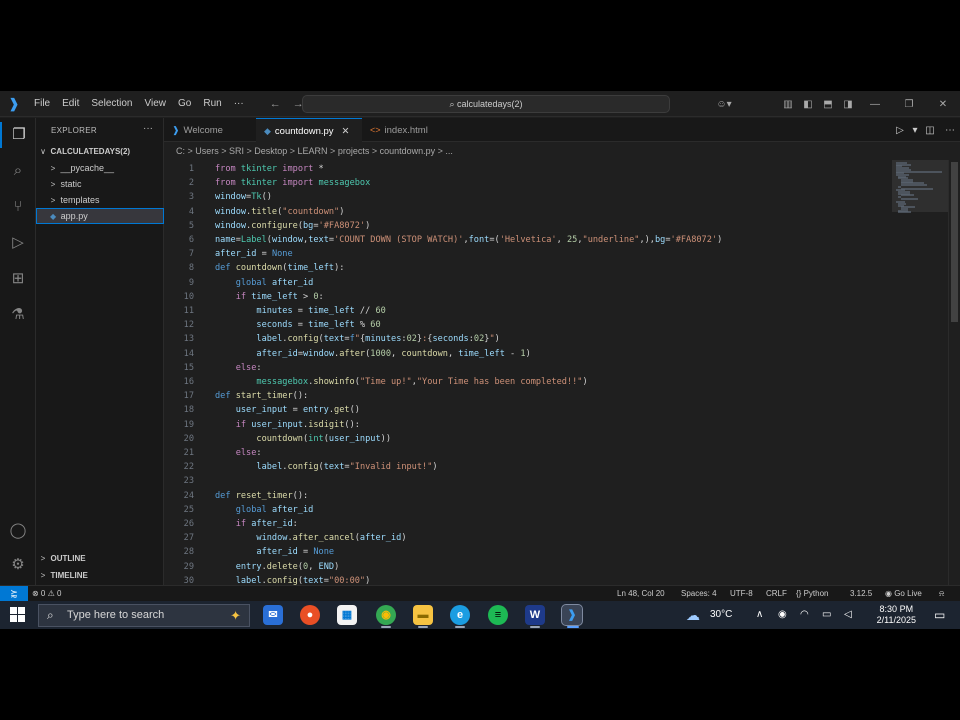 This screenshot has width=960, height=720. What do you see at coordinates (292, 226) in the screenshot?
I see `code-text: window.configure(bg='#FA8072')` at bounding box center [292, 226].